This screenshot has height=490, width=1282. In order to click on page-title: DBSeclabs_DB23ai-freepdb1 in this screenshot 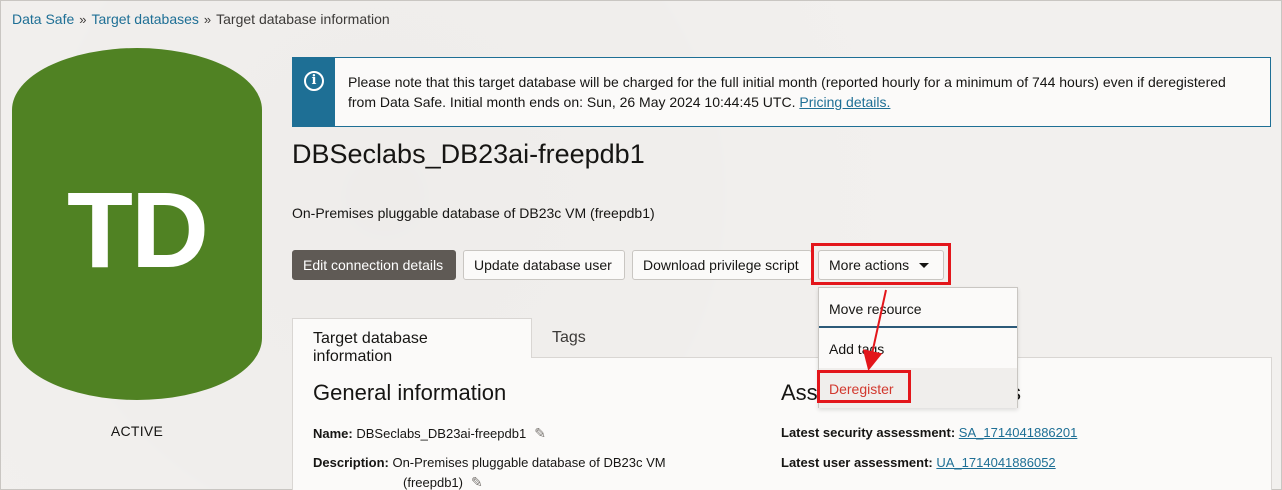, I will do `click(468, 154)`.